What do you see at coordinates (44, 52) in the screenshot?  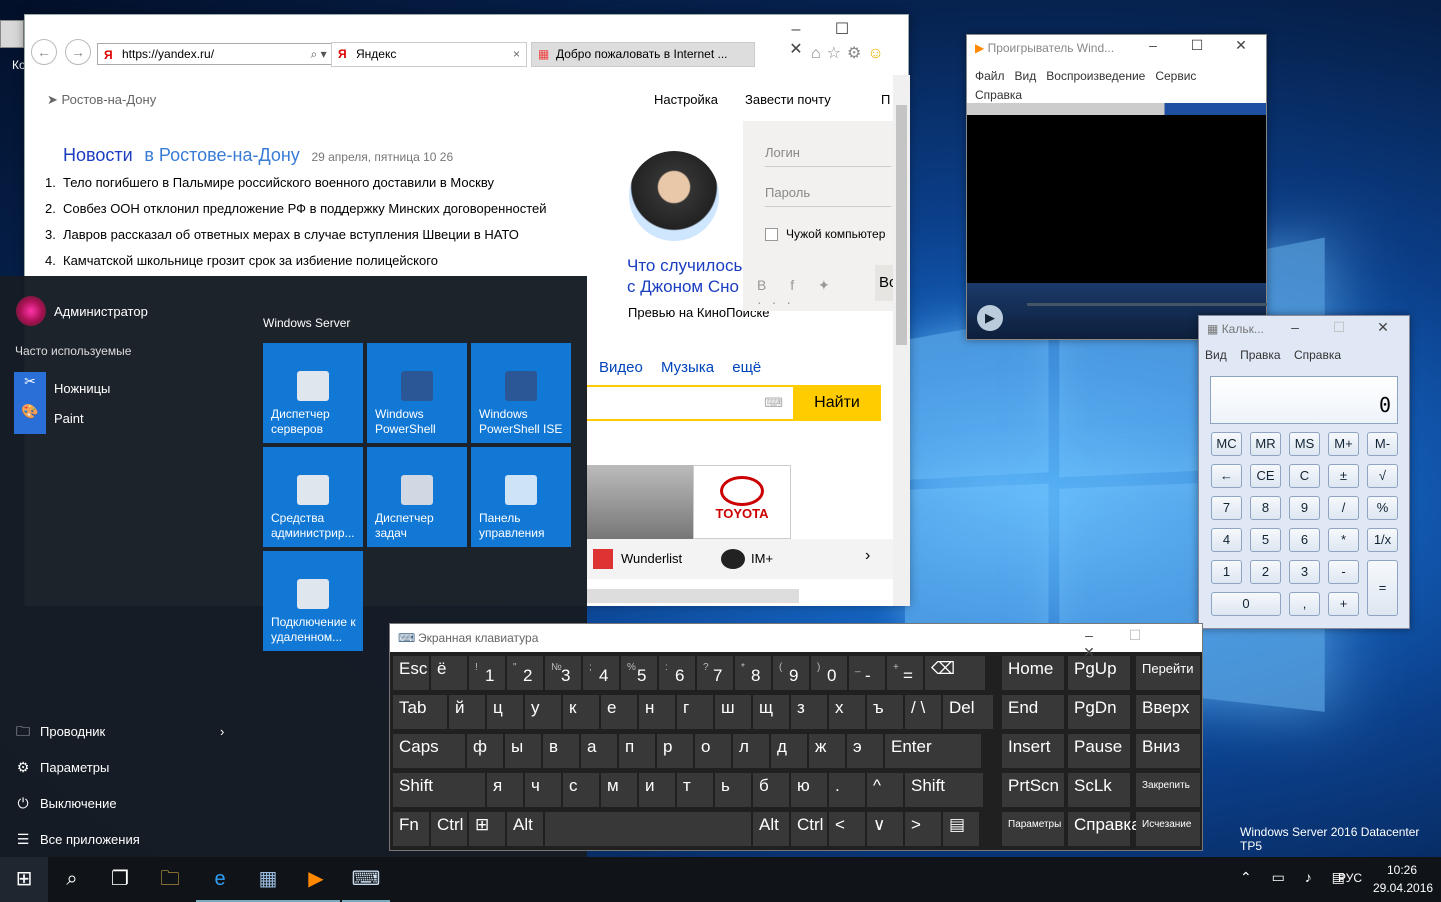 I see `back-icon: ←` at bounding box center [44, 52].